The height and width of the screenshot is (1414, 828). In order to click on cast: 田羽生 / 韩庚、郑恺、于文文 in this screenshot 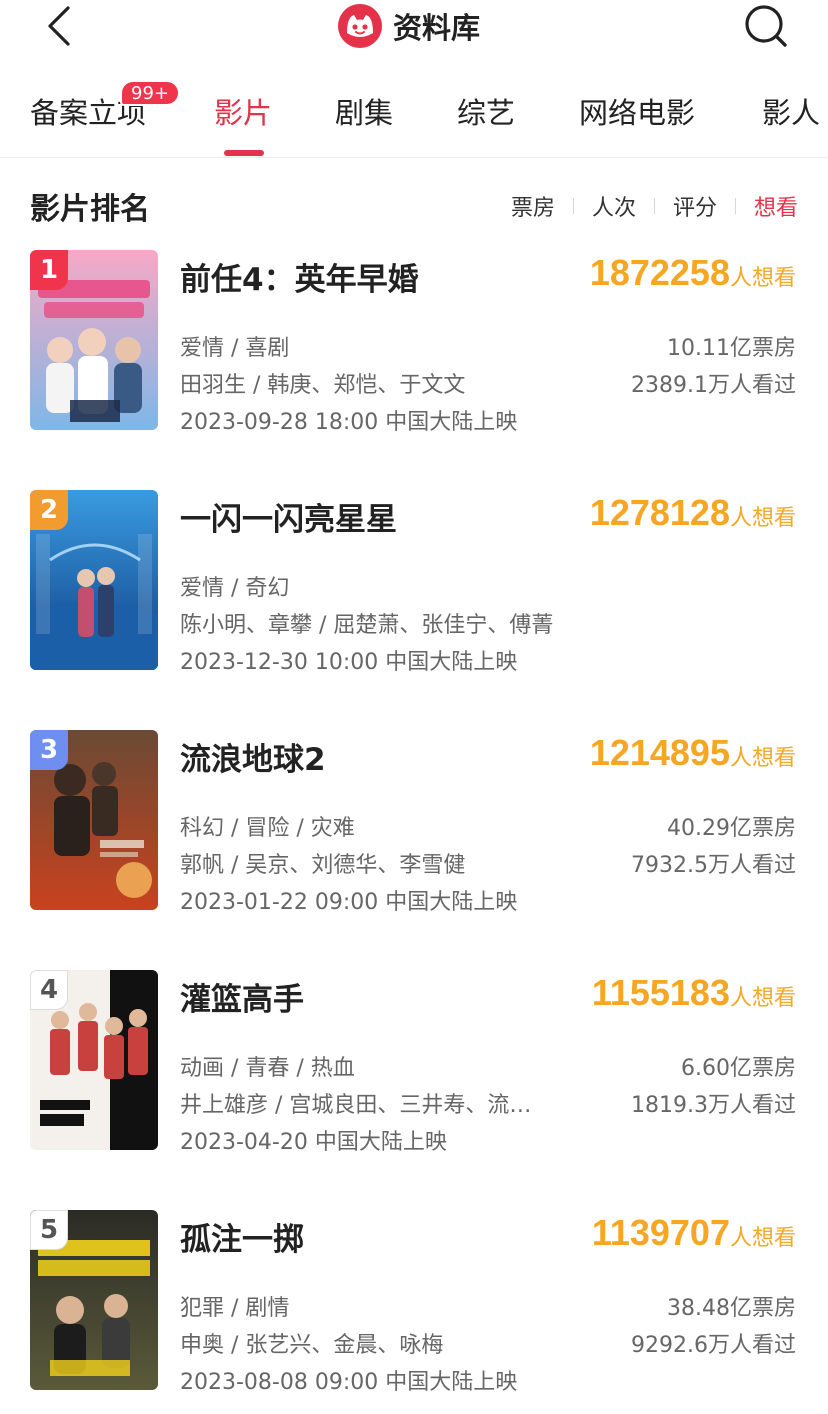, I will do `click(323, 385)`.